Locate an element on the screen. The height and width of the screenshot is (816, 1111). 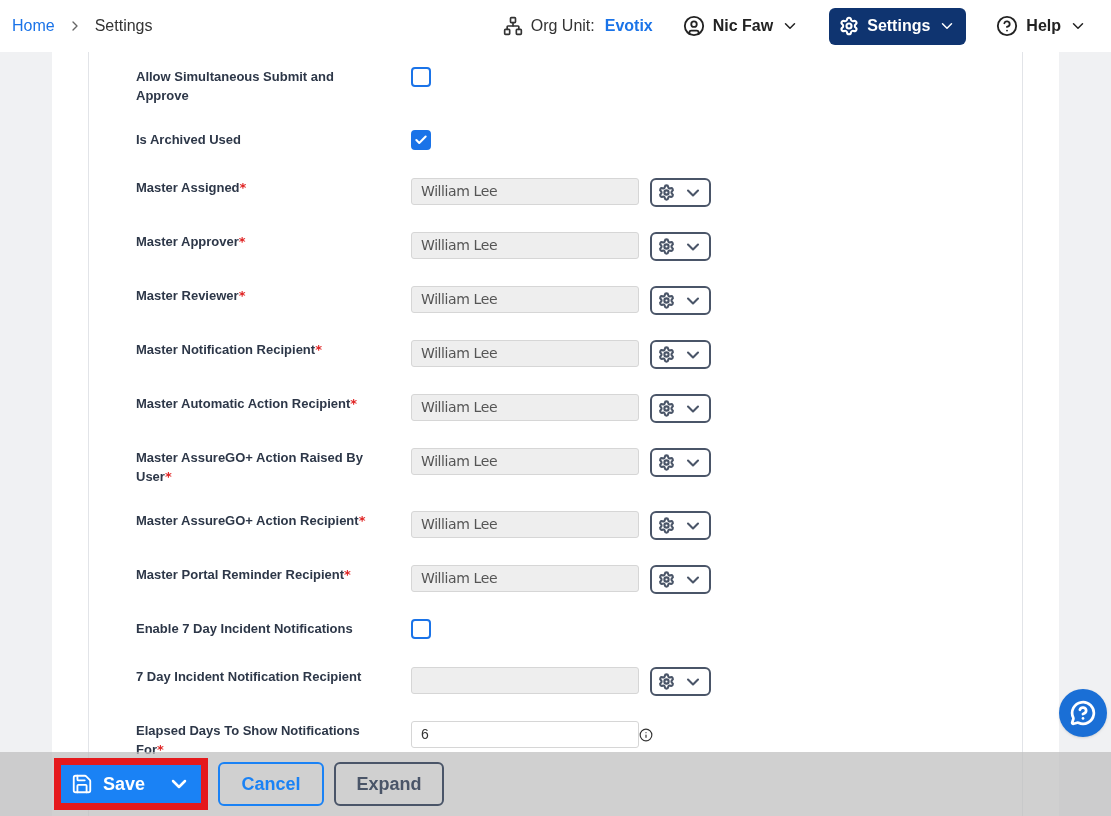
field-label: Enable 7 Day Incident Notifications is located at coordinates (245, 629).